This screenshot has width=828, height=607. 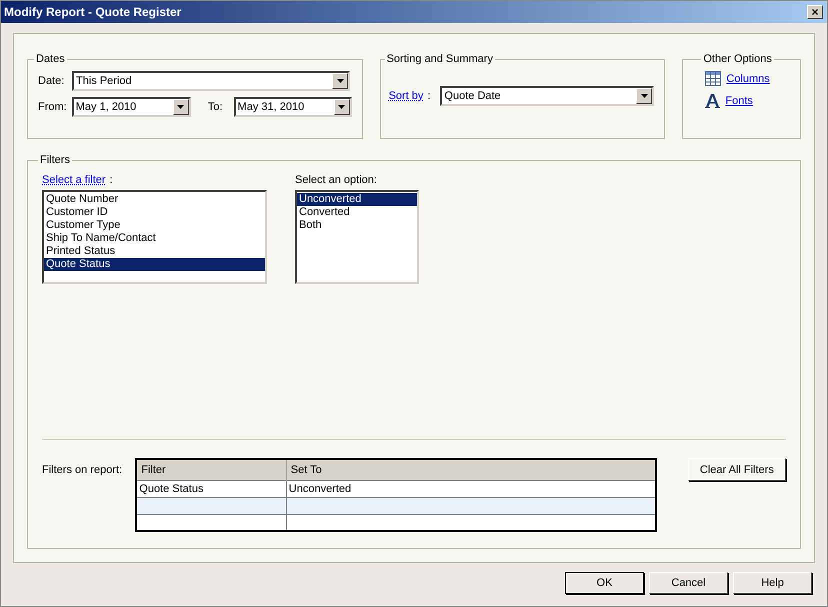 What do you see at coordinates (547, 96) in the screenshot?
I see `sort-by-dropdown: Quote Date` at bounding box center [547, 96].